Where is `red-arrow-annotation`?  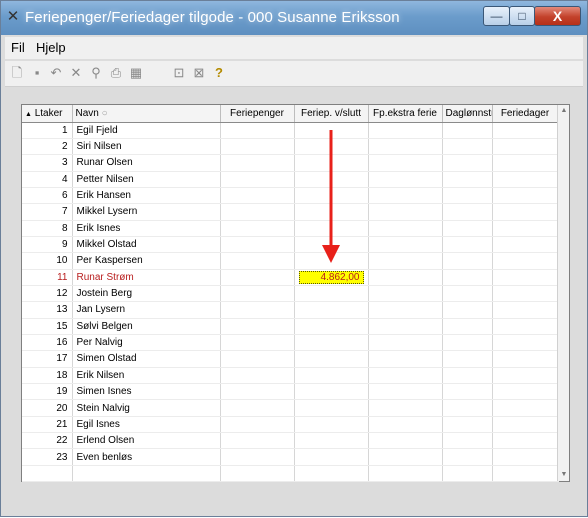
red-arrow-annotation is located at coordinates (331, 196).